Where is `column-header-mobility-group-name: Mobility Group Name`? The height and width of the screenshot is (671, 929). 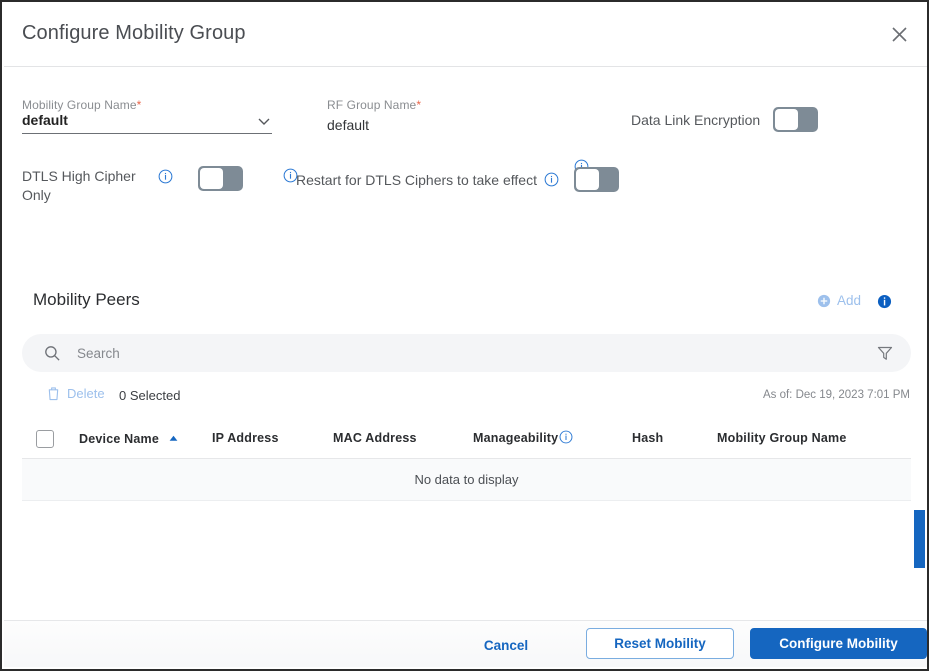 column-header-mobility-group-name: Mobility Group Name is located at coordinates (782, 438).